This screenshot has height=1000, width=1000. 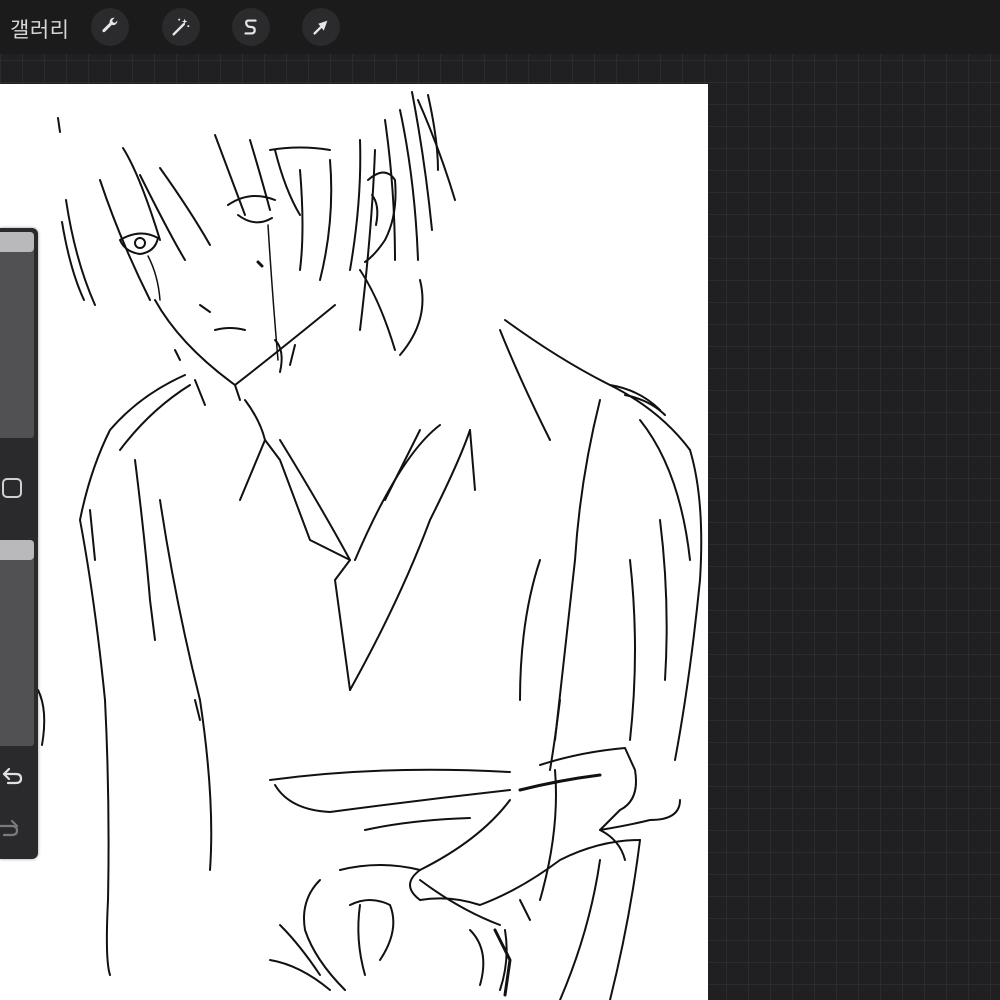 What do you see at coordinates (17, 335) in the screenshot?
I see `brush-size-slider` at bounding box center [17, 335].